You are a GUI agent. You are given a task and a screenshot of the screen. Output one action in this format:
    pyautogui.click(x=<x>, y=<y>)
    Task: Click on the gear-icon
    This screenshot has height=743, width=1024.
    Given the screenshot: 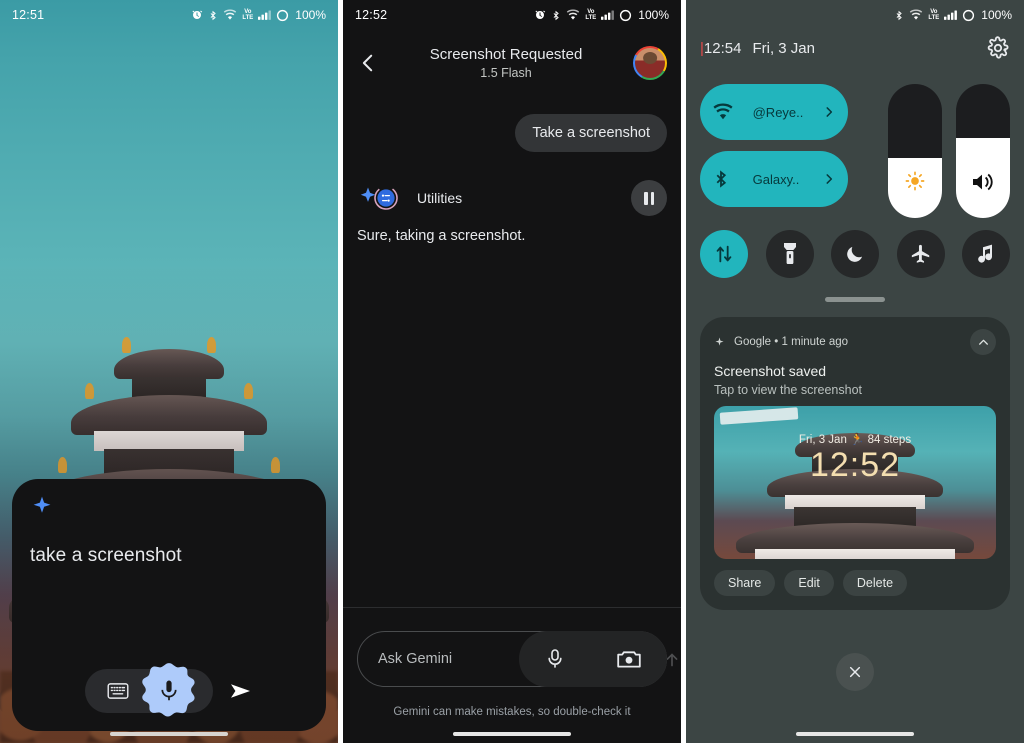 What is the action you would take?
    pyautogui.click(x=998, y=48)
    